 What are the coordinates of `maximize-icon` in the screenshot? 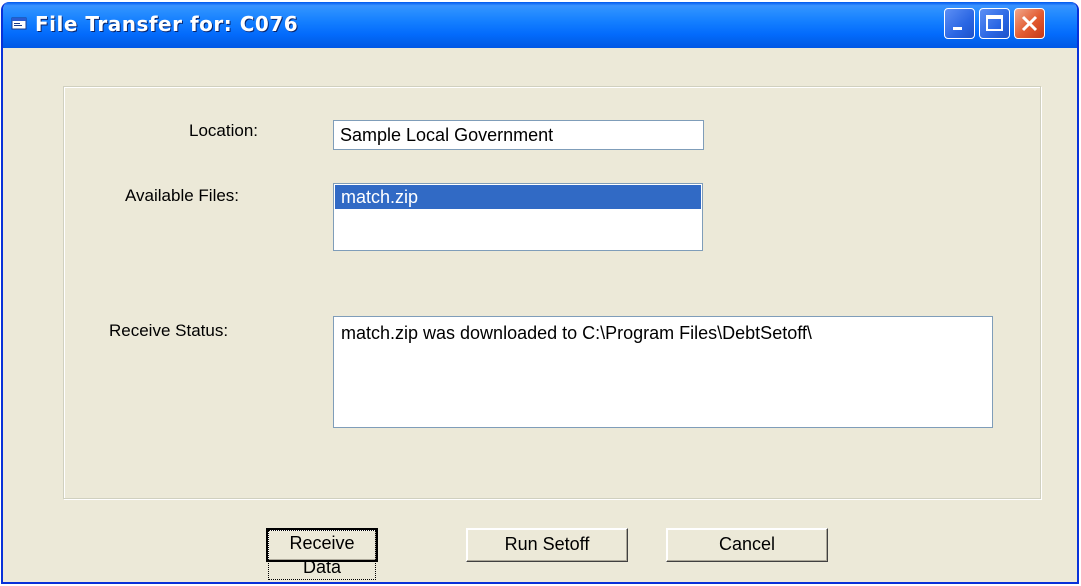 It's located at (994, 23).